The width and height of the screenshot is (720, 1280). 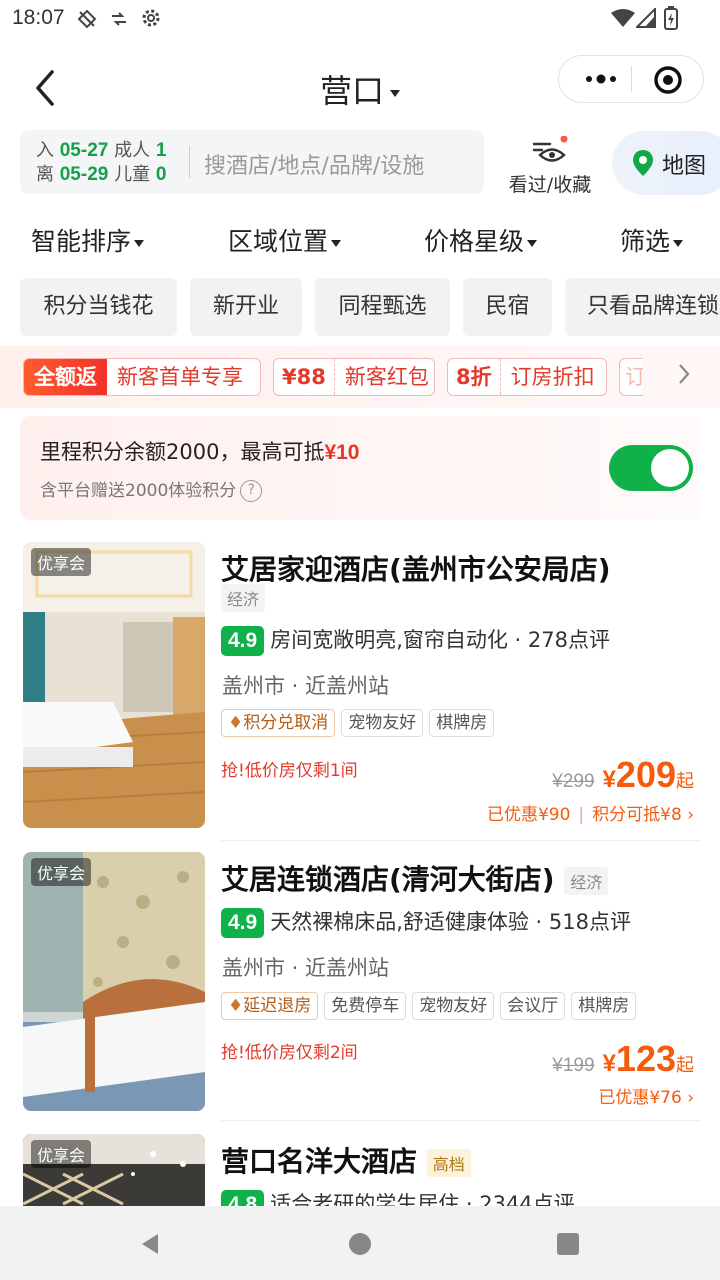 I want to click on child-count: 0, so click(x=161, y=174).